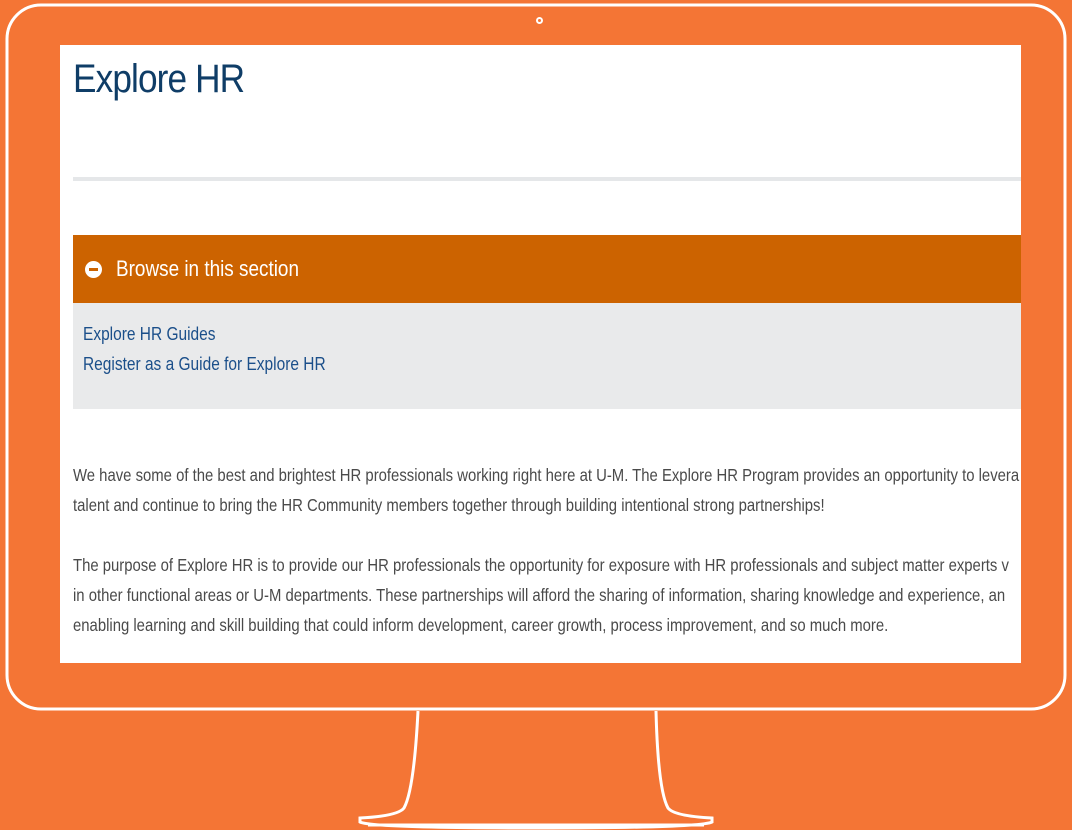 This screenshot has width=1072, height=830. Describe the element at coordinates (207, 268) in the screenshot. I see `browse-section-label: Browse in this section` at that location.